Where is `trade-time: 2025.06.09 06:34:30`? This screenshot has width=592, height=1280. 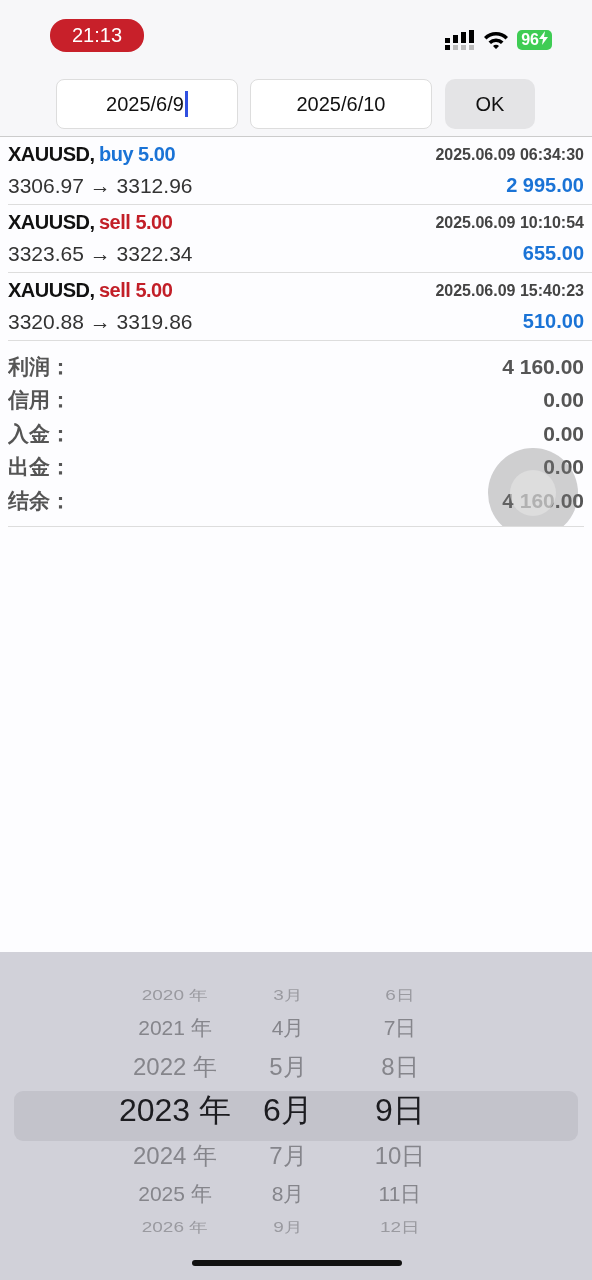
trade-time: 2025.06.09 06:34:30 is located at coordinates (509, 154).